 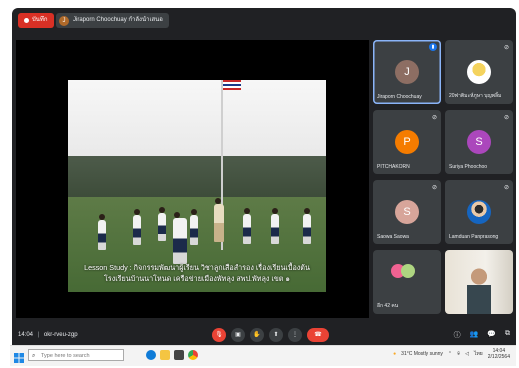 What do you see at coordinates (65, 356) in the screenshot?
I see `search-placeholder: Type here to search` at bounding box center [65, 356].